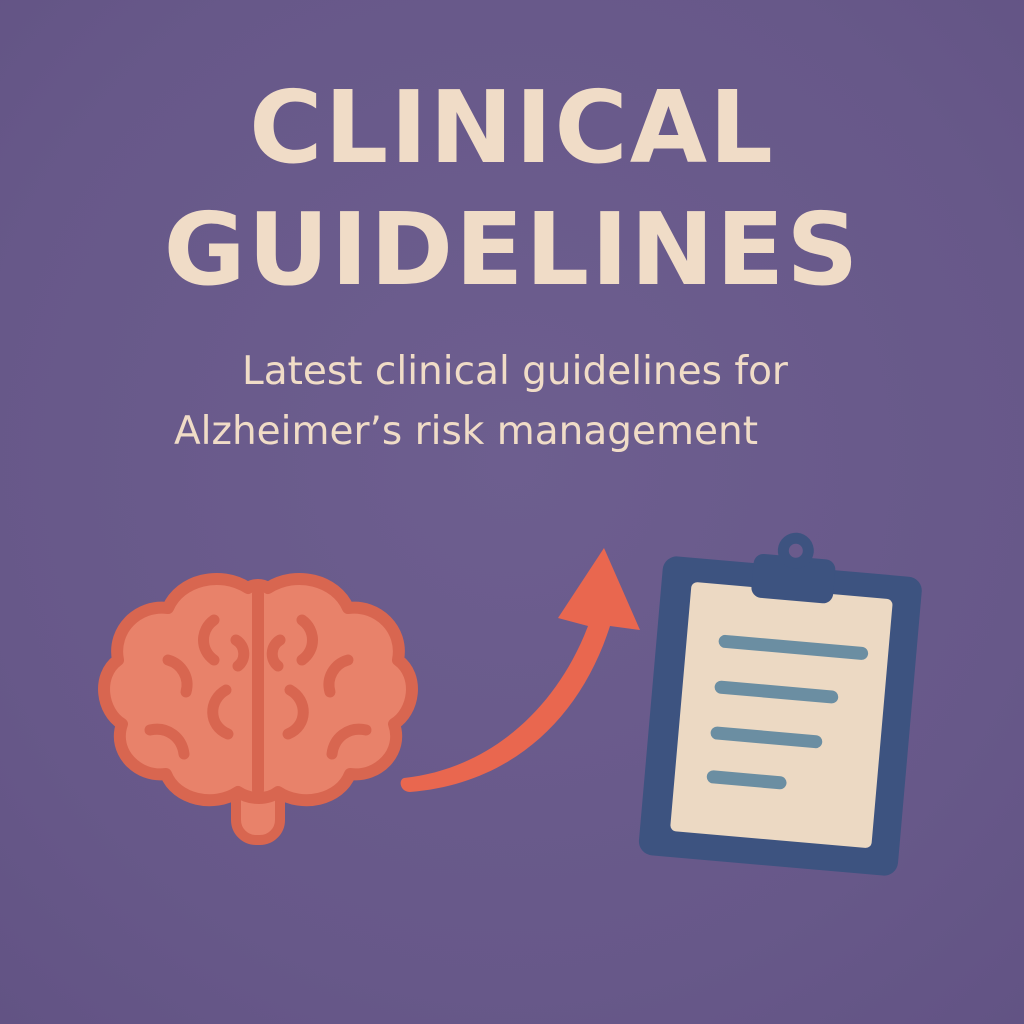 This screenshot has height=1024, width=1024. What do you see at coordinates (780, 704) in the screenshot?
I see `clipboard-icon` at bounding box center [780, 704].